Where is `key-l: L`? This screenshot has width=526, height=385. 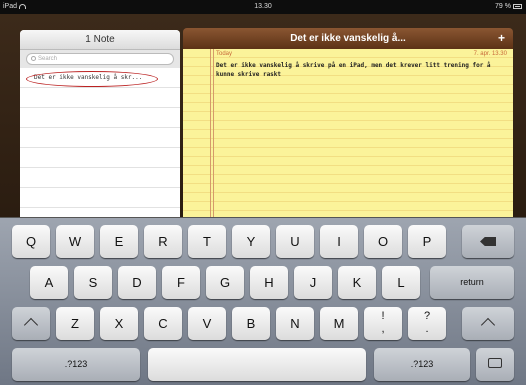 key-l: L is located at coordinates (401, 282).